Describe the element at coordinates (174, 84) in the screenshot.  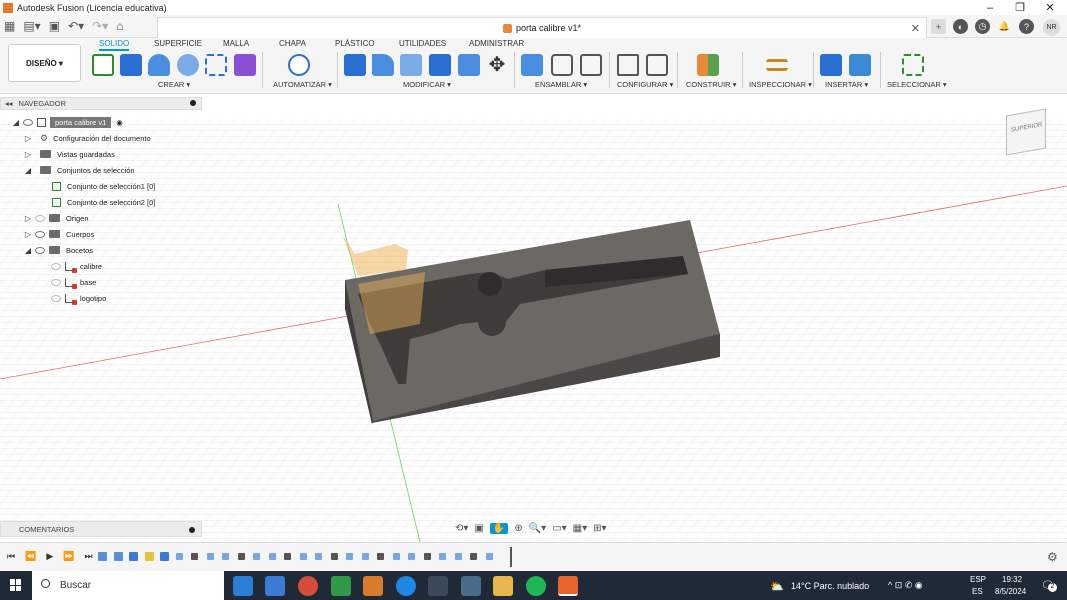
I see `group-crear: CREAR ▾` at that location.